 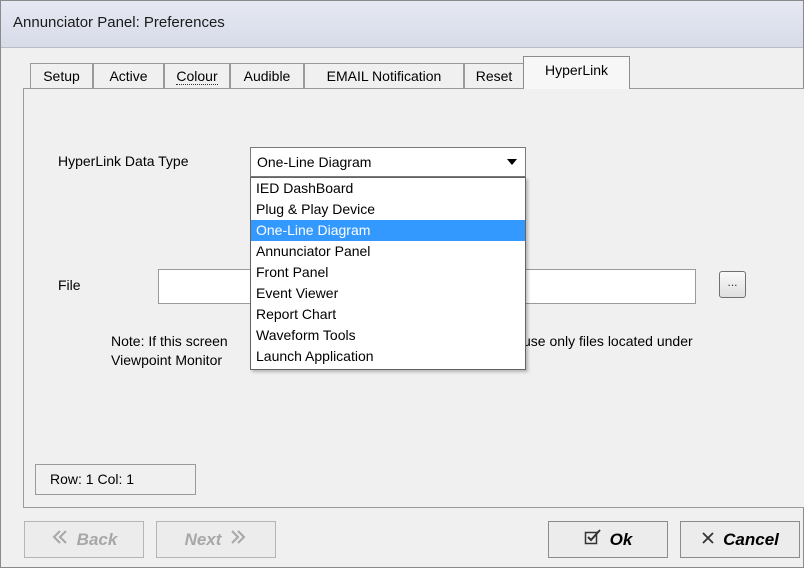 I want to click on dropdown-option-report-chart: Report Chart, so click(x=388, y=314).